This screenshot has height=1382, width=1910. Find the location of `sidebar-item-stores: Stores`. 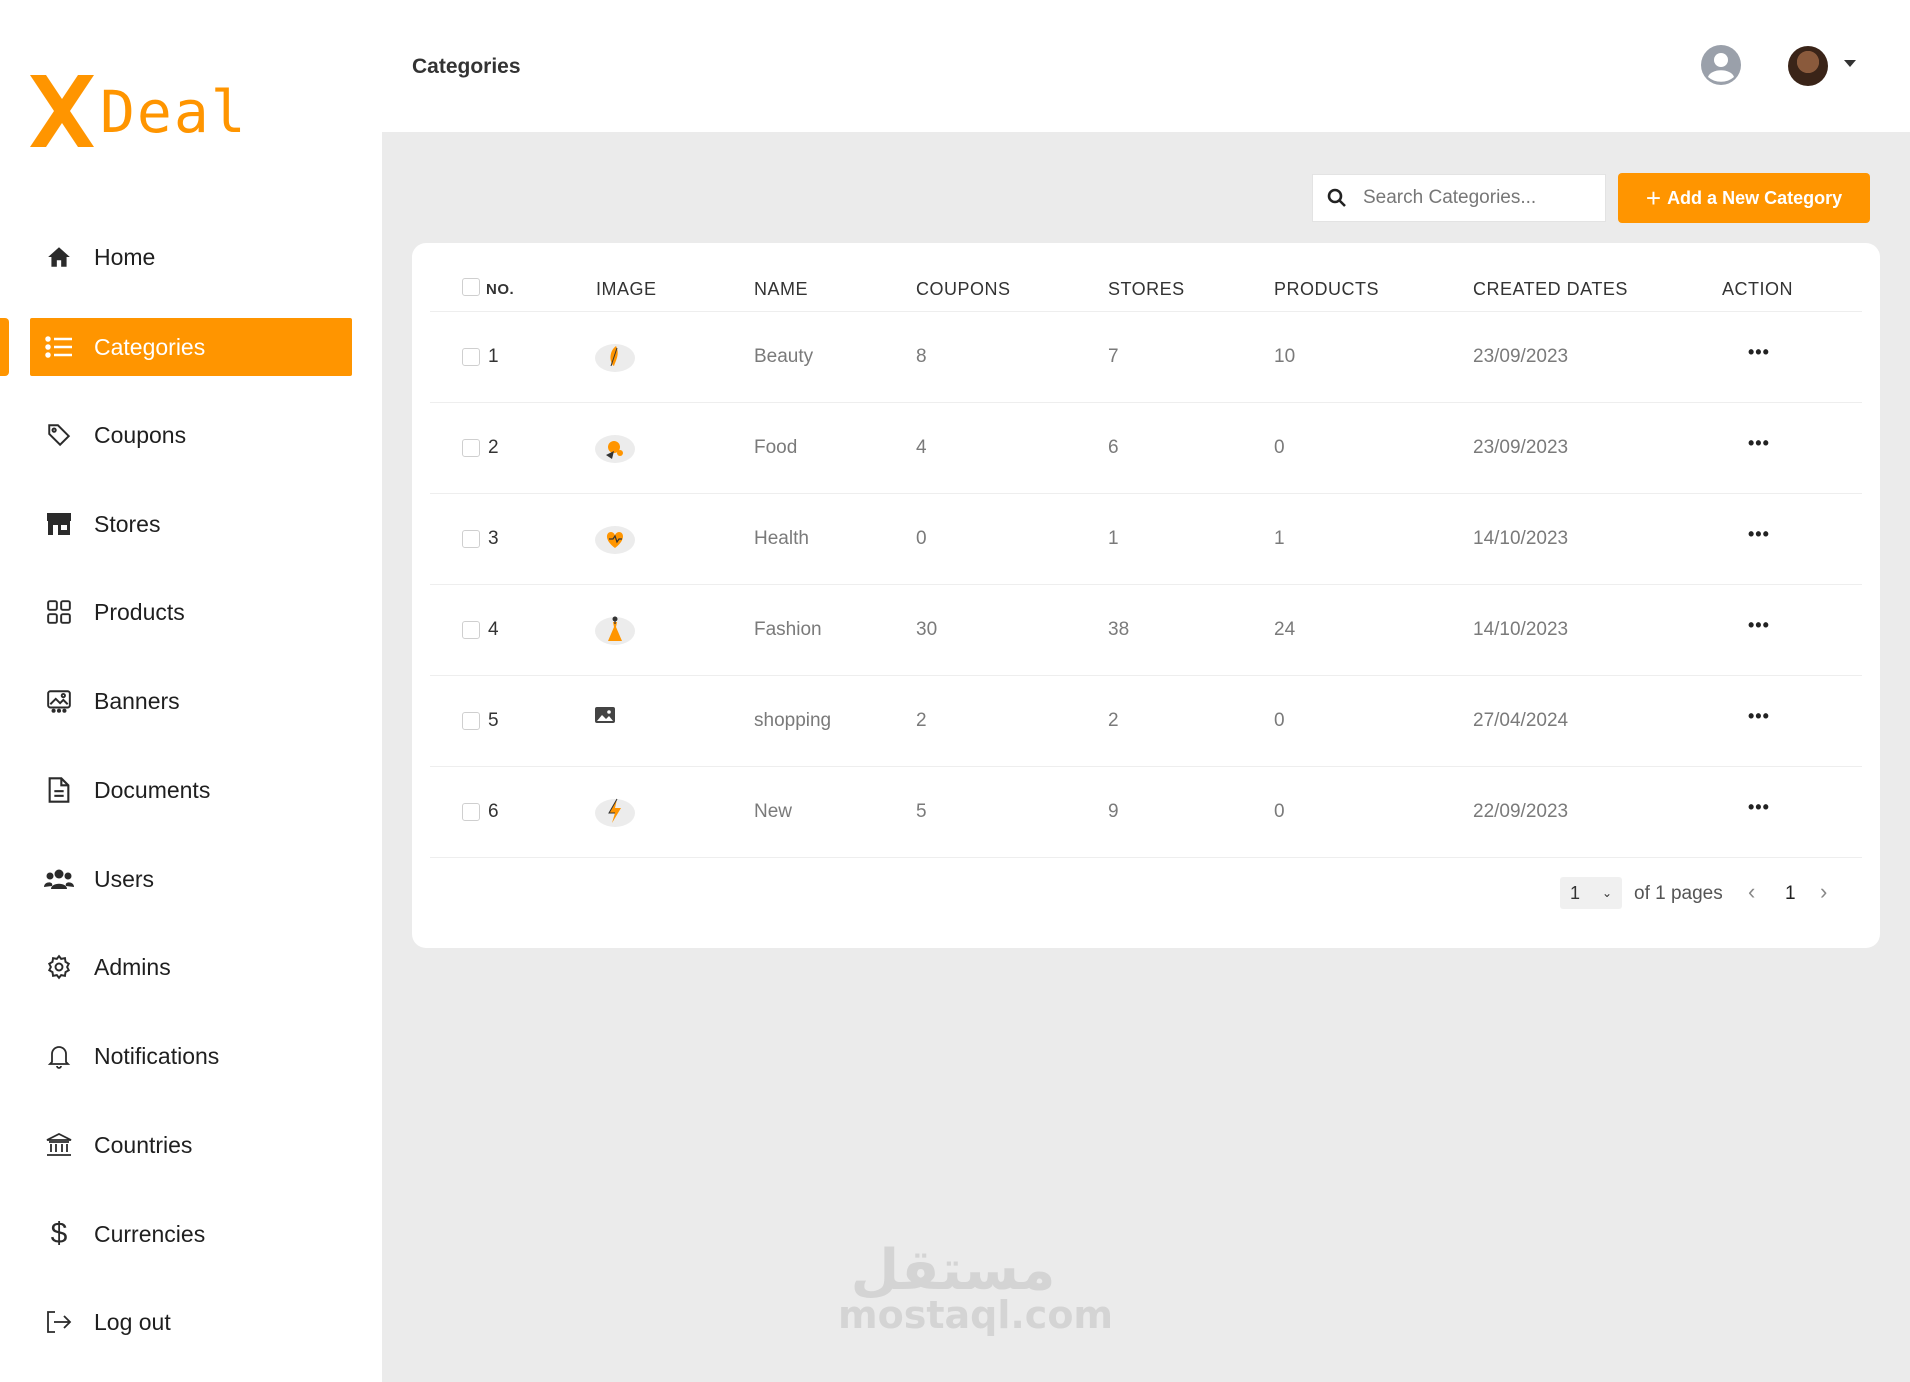

sidebar-item-stores: Stores is located at coordinates (191, 524).